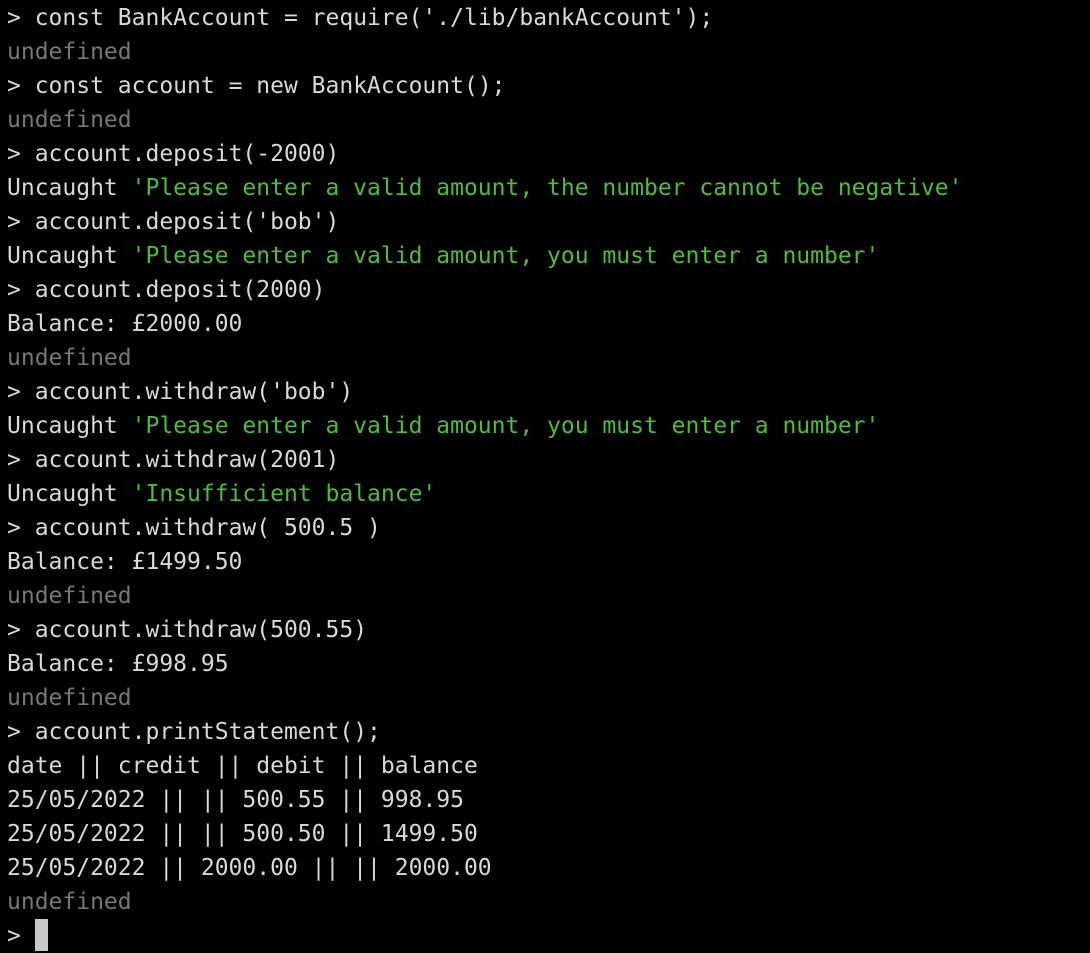 This screenshot has height=953, width=1090. Describe the element at coordinates (187, 460) in the screenshot. I see `command-text: account.withdraw(2001)` at that location.